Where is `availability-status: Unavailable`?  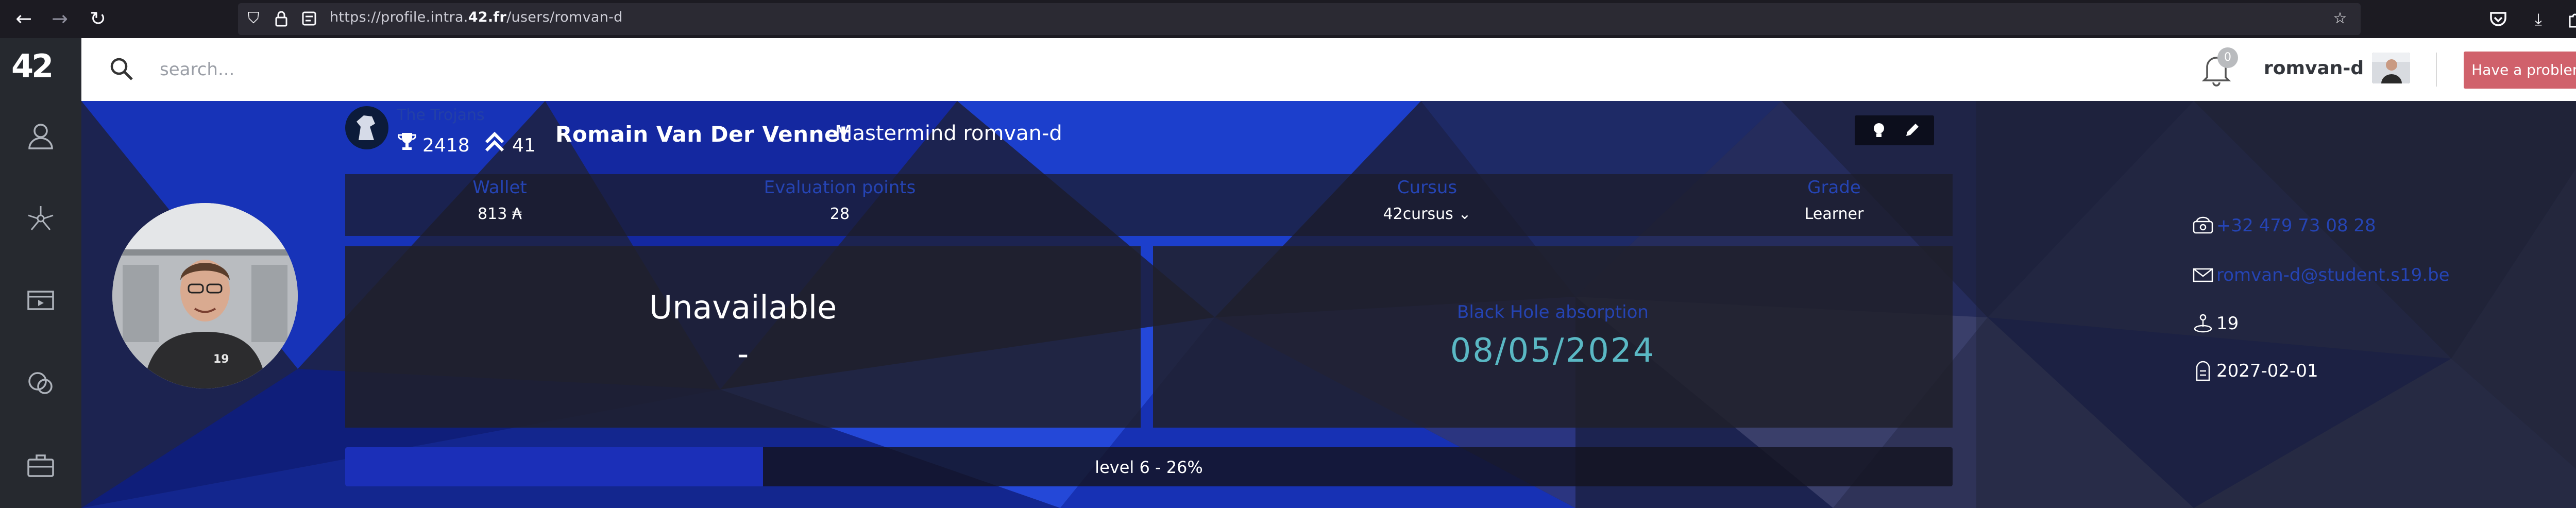
availability-status: Unavailable is located at coordinates (743, 307).